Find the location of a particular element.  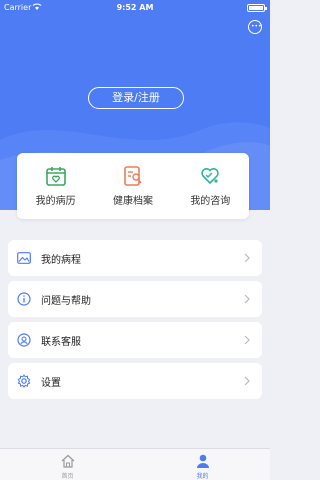

menu-item-label: 问题与帮助 is located at coordinates (66, 301).